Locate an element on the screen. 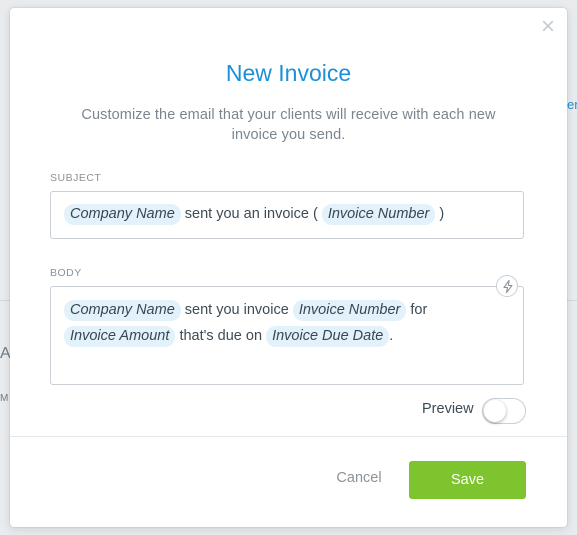 The image size is (577, 535). preview-label: Preview is located at coordinates (448, 409).